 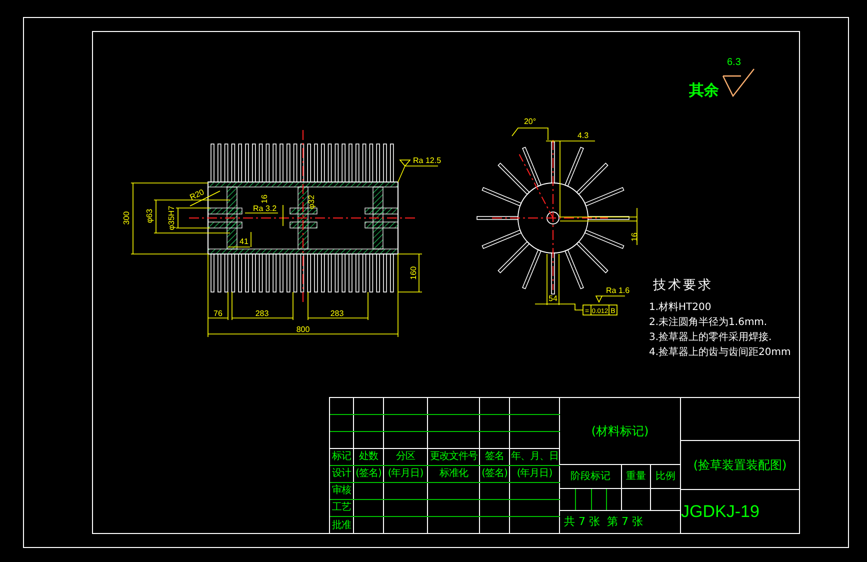 What do you see at coordinates (683, 285) in the screenshot?
I see `requirements-title: 技术要求` at bounding box center [683, 285].